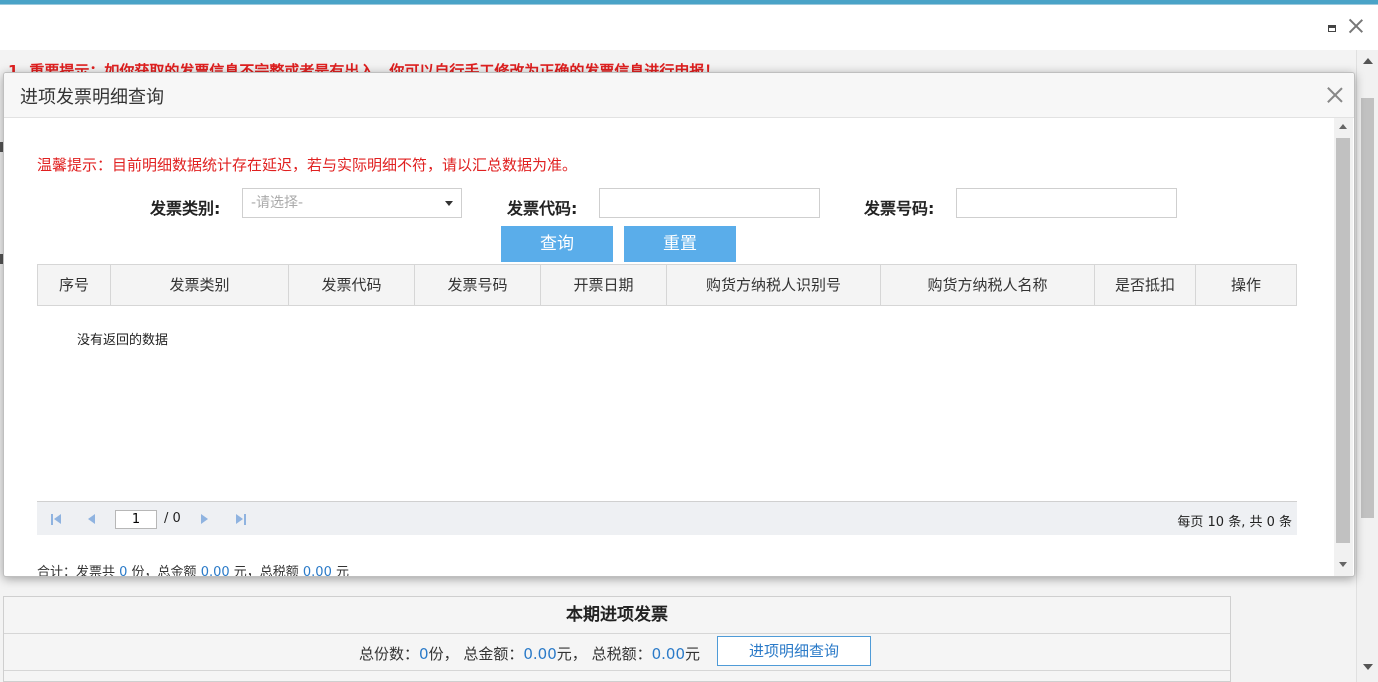  What do you see at coordinates (424, 654) in the screenshot?
I see `count-value: 0` at bounding box center [424, 654].